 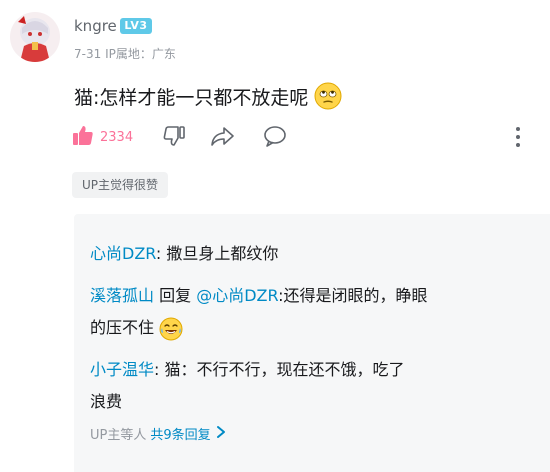 I want to click on reply-text: 猫：不行不行，现在还不饿，吃了, so click(x=284, y=369).